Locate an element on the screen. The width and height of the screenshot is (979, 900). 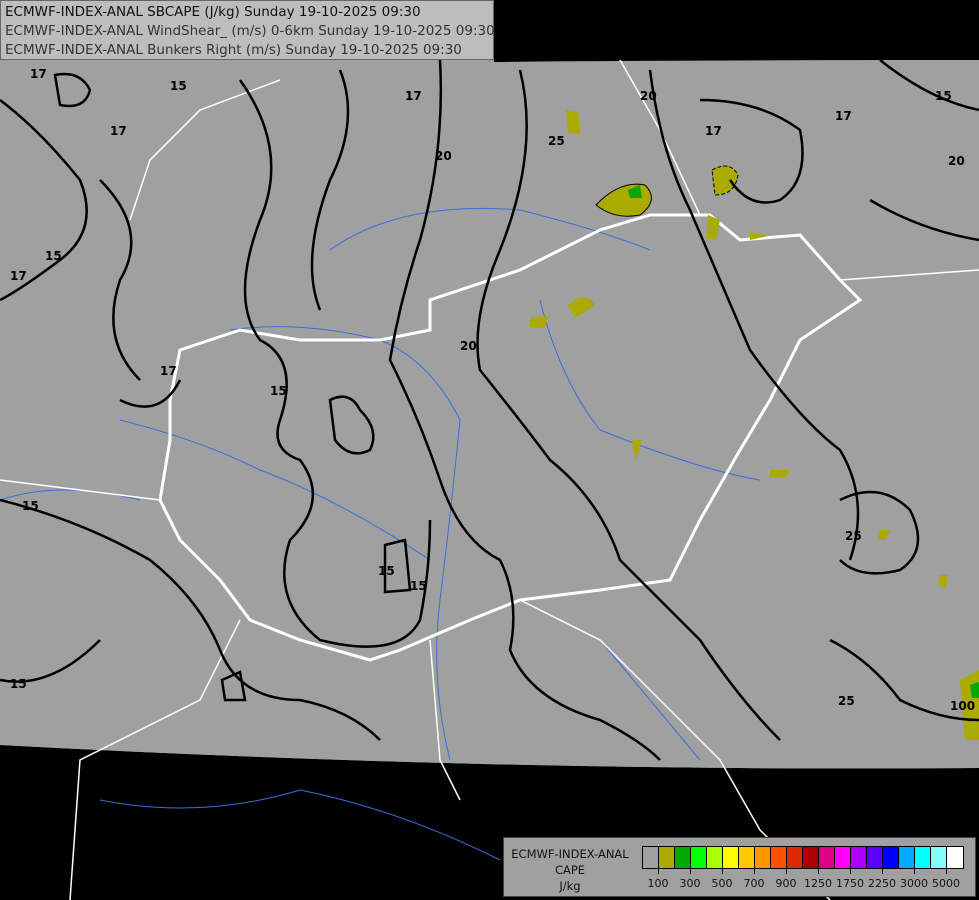
legend-title-line: J/kg is located at coordinates (570, 886).